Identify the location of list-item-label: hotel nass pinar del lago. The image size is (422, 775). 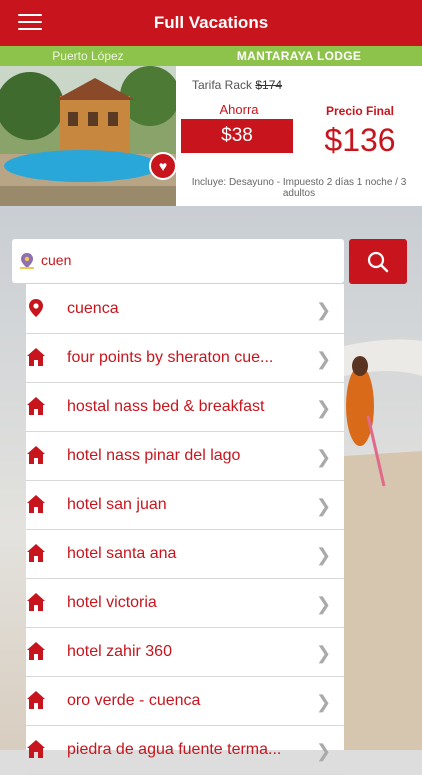
(154, 455).